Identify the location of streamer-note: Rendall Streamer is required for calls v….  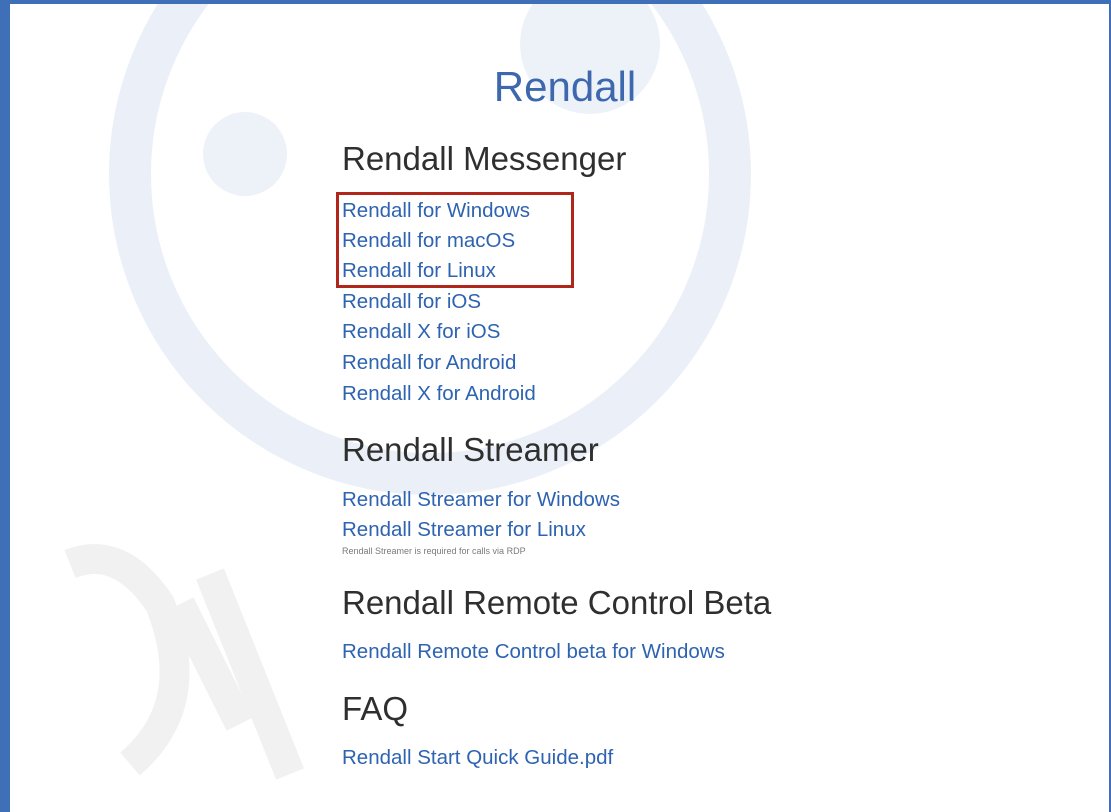
(434, 551).